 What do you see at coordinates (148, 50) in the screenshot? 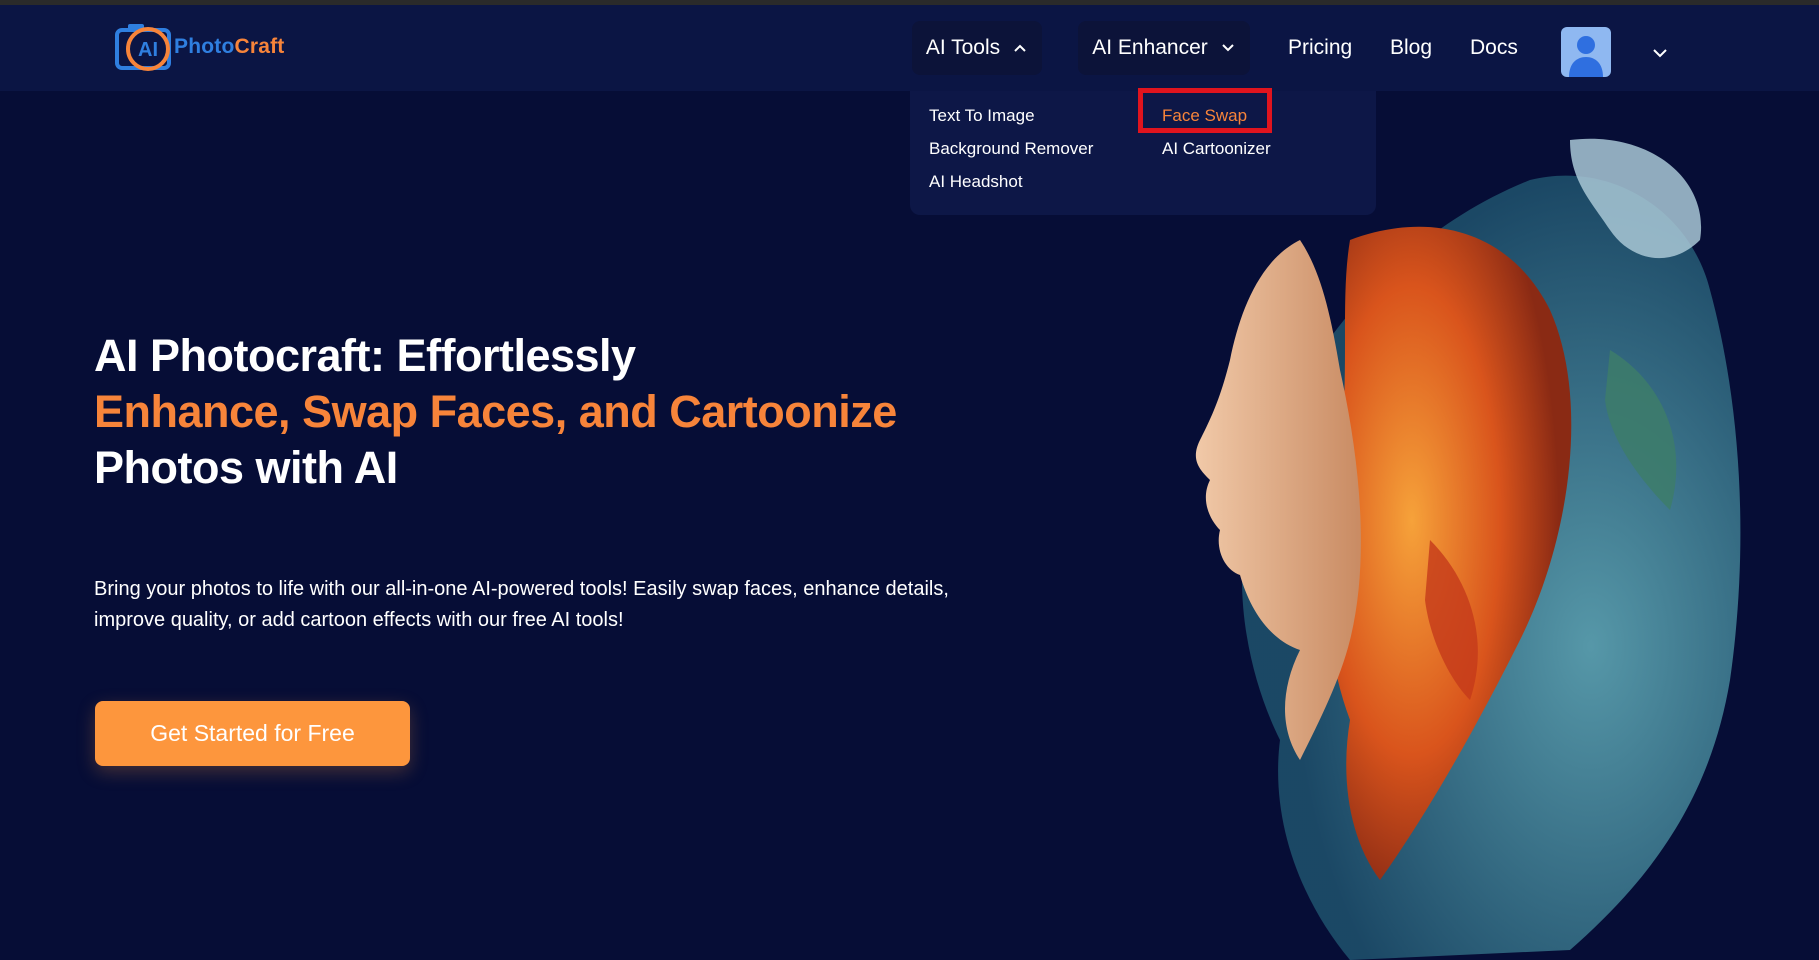
I see `logo-mark-text: AI` at bounding box center [148, 50].